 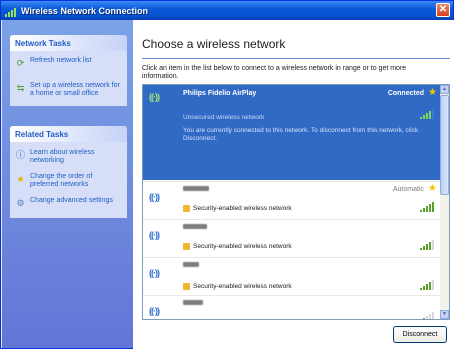 I want to click on change-advanced-settings-link: ⚙ Change advanced settings, so click(x=68, y=205).